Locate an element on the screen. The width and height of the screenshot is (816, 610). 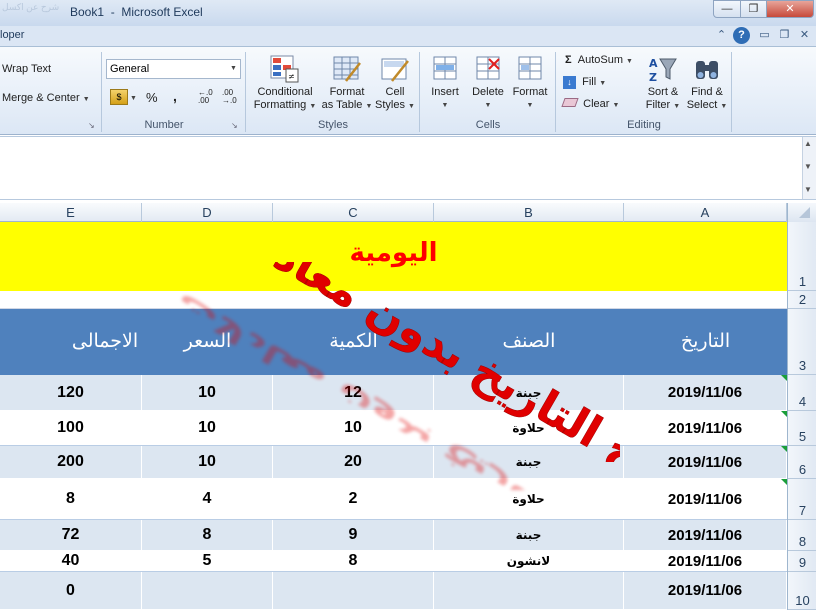
cell-total: 120 is located at coordinates (71, 392).